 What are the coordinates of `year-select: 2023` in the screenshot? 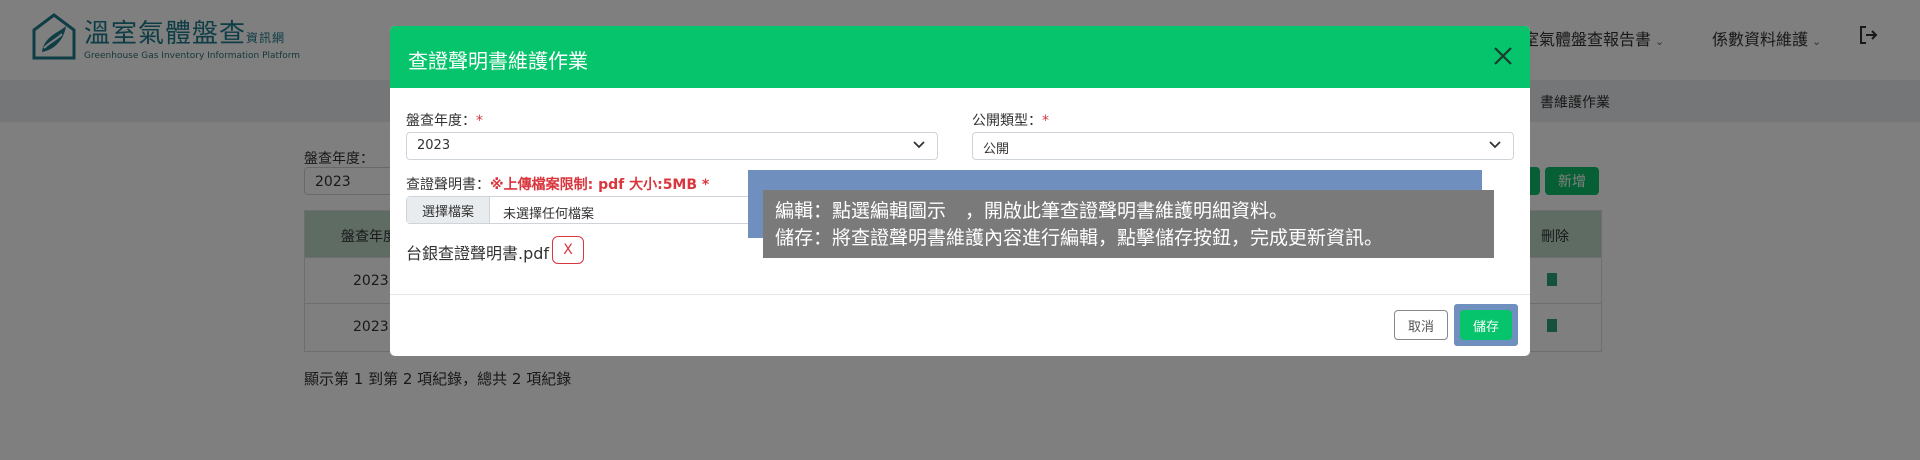 It's located at (672, 146).